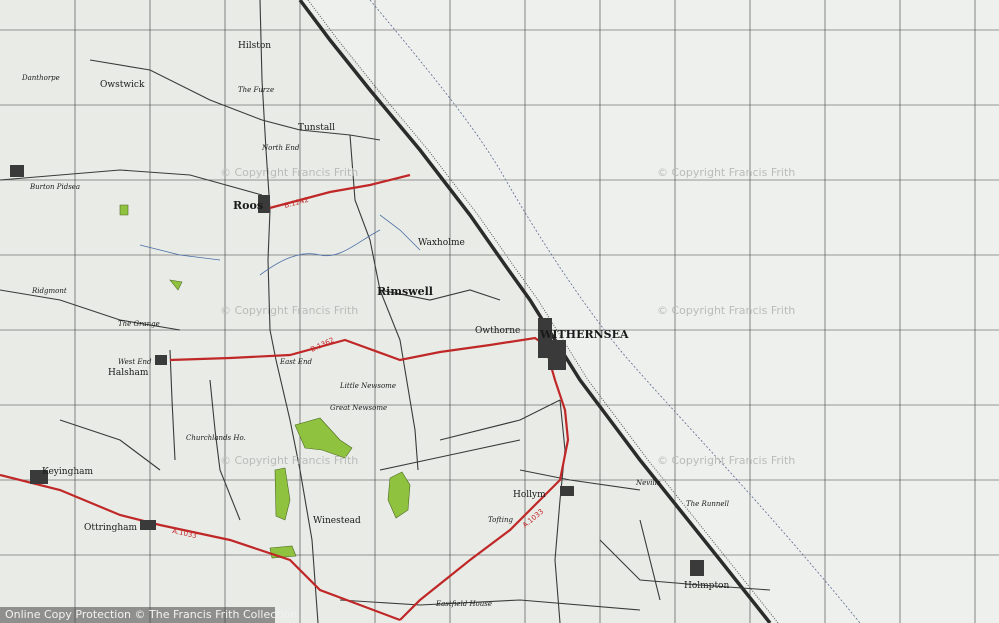 The width and height of the screenshot is (999, 623). I want to click on watermark-2: © Copyright Francis Frith, so click(726, 172).